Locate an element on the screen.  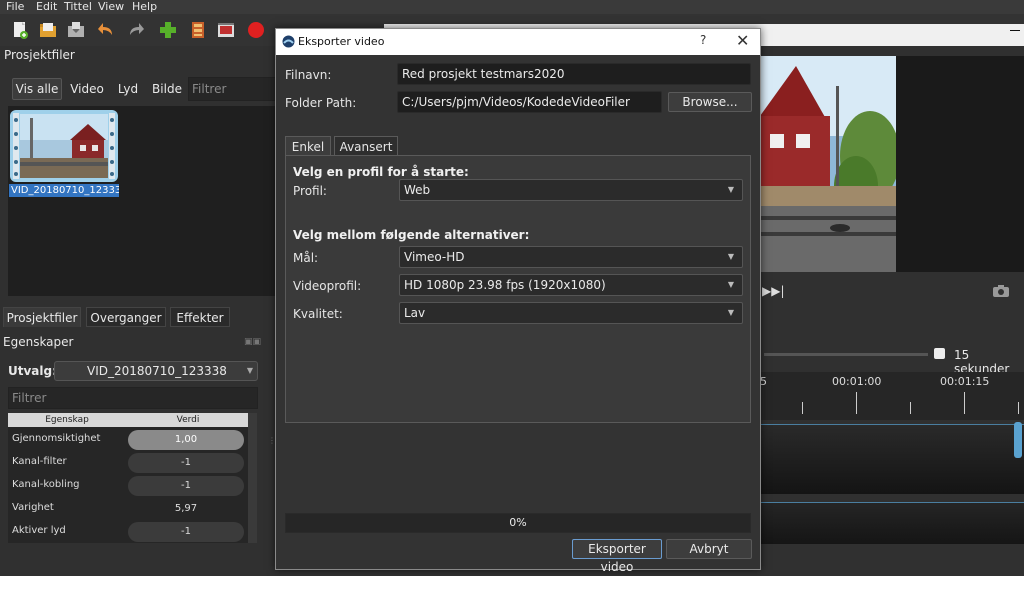
table-row: Kanal-filter -1 is located at coordinates (128, 462).